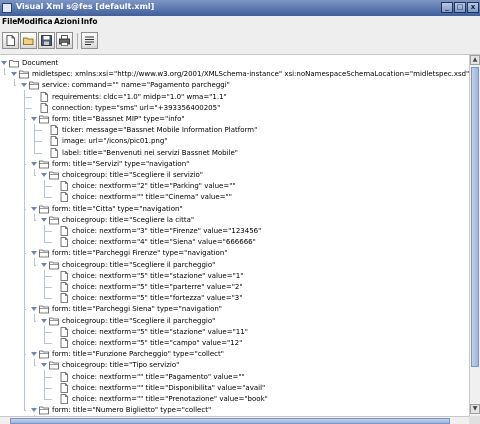 This screenshot has height=424, width=480. Describe the element at coordinates (35, 21) in the screenshot. I see `menu-modifica: Modifica` at that location.